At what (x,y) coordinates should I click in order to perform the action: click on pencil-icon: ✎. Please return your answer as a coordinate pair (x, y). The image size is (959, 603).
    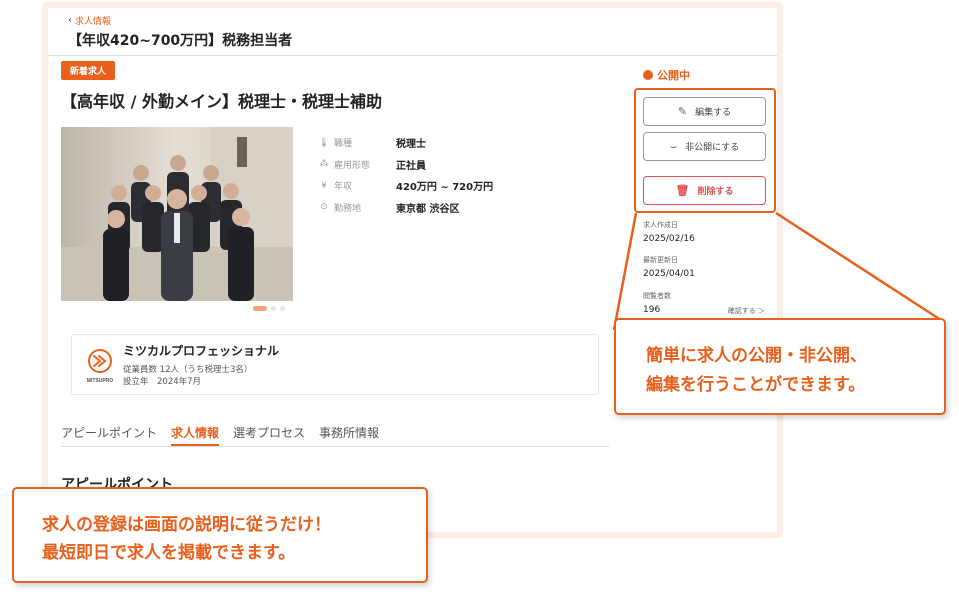
    Looking at the image, I should click on (682, 111).